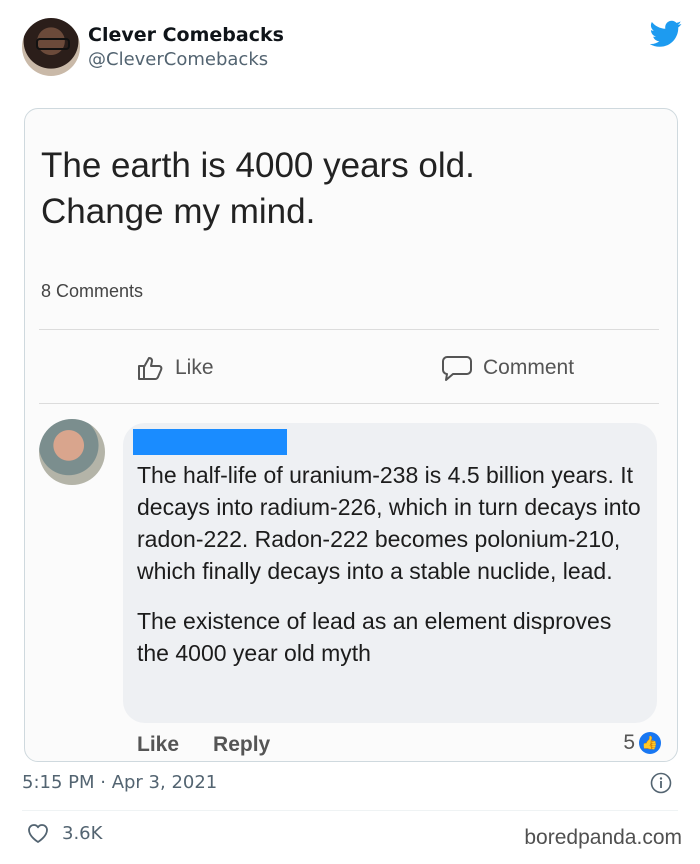 Image resolution: width=700 pixels, height=864 pixels. I want to click on comment-label: Comment, so click(529, 367).